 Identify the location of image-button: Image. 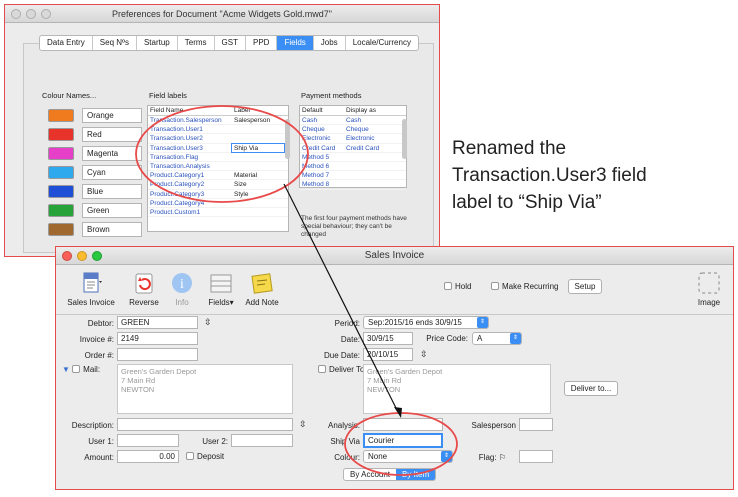
(709, 289).